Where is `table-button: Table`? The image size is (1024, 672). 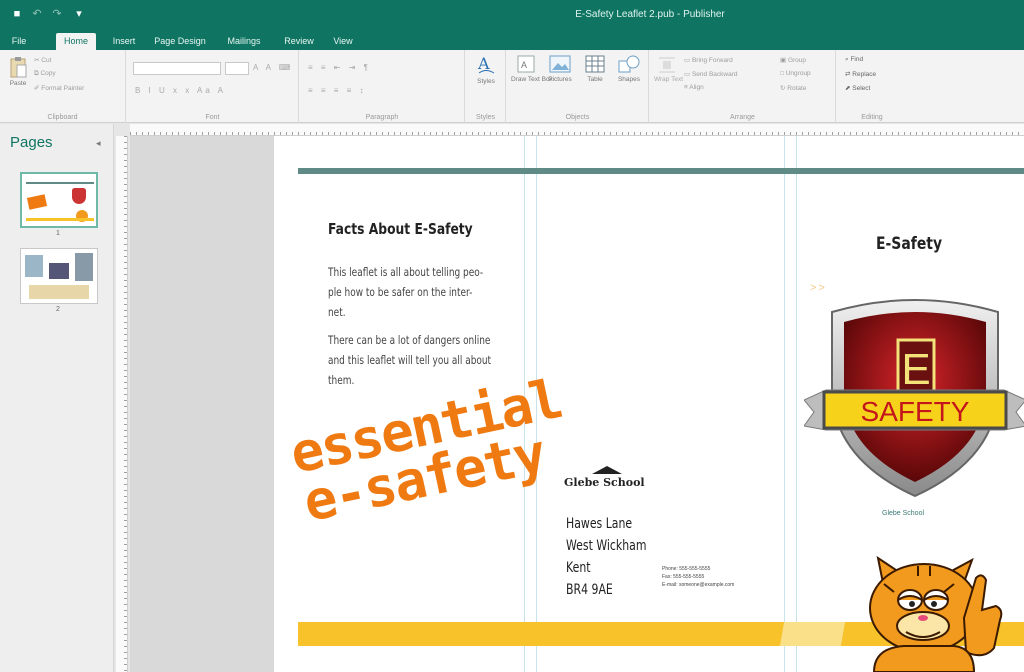
table-button: Table is located at coordinates (595, 68).